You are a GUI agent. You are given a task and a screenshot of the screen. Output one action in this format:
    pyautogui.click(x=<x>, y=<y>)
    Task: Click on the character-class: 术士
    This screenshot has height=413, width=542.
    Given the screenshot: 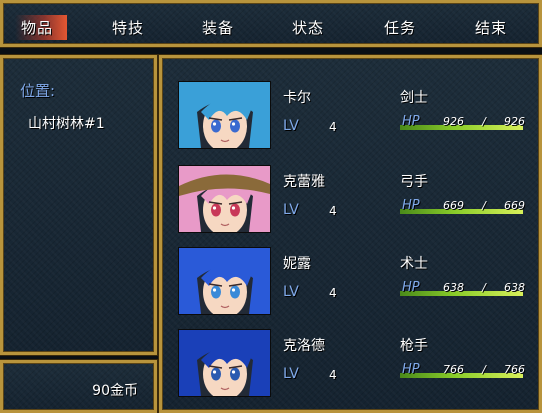 What is the action you would take?
    pyautogui.click(x=414, y=264)
    